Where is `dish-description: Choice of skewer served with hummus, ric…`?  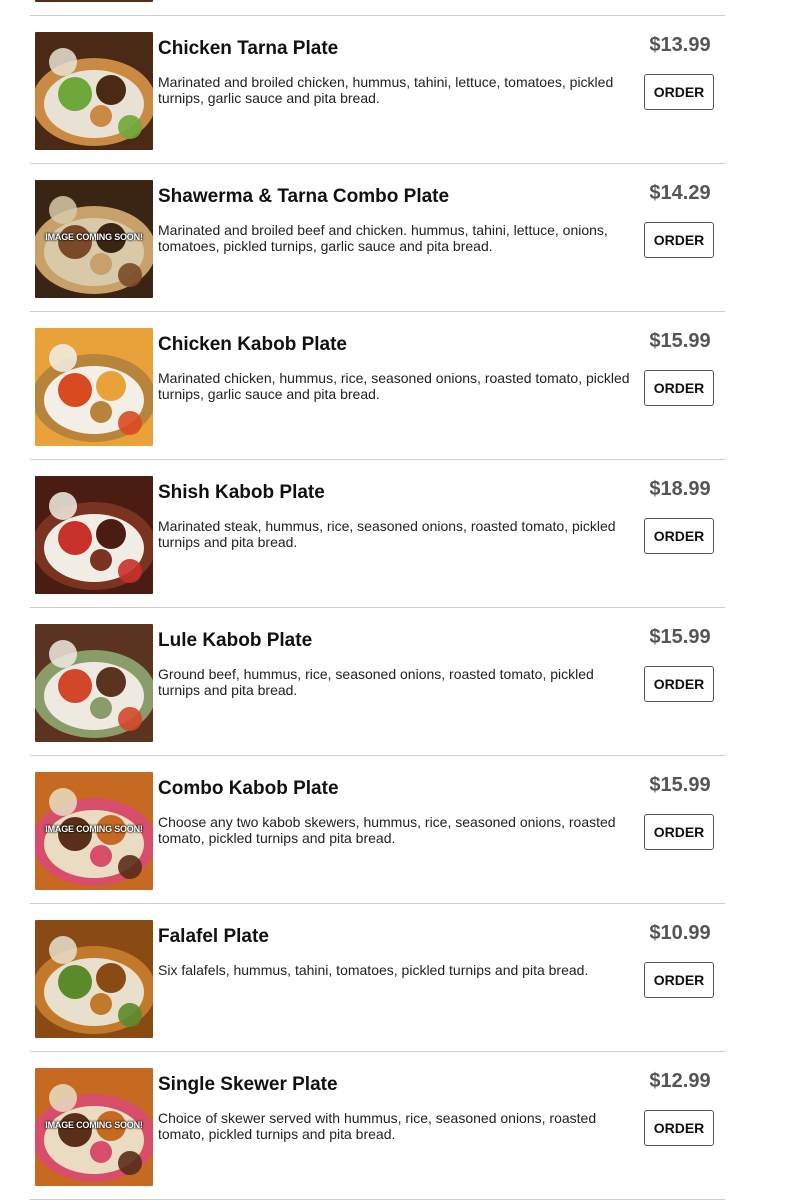 dish-description: Choice of skewer served with hummus, ric… is located at coordinates (377, 1126).